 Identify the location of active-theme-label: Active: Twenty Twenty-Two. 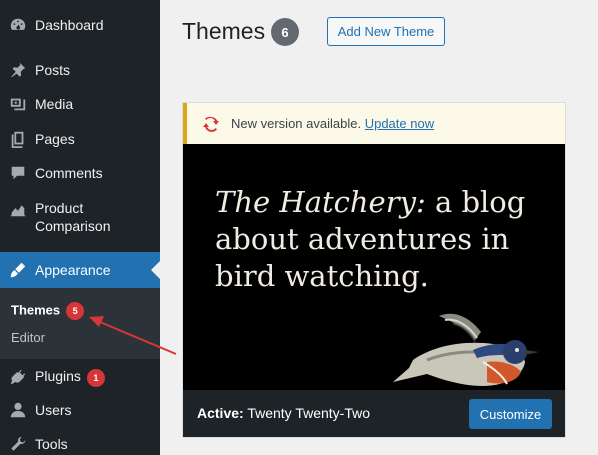
(283, 413).